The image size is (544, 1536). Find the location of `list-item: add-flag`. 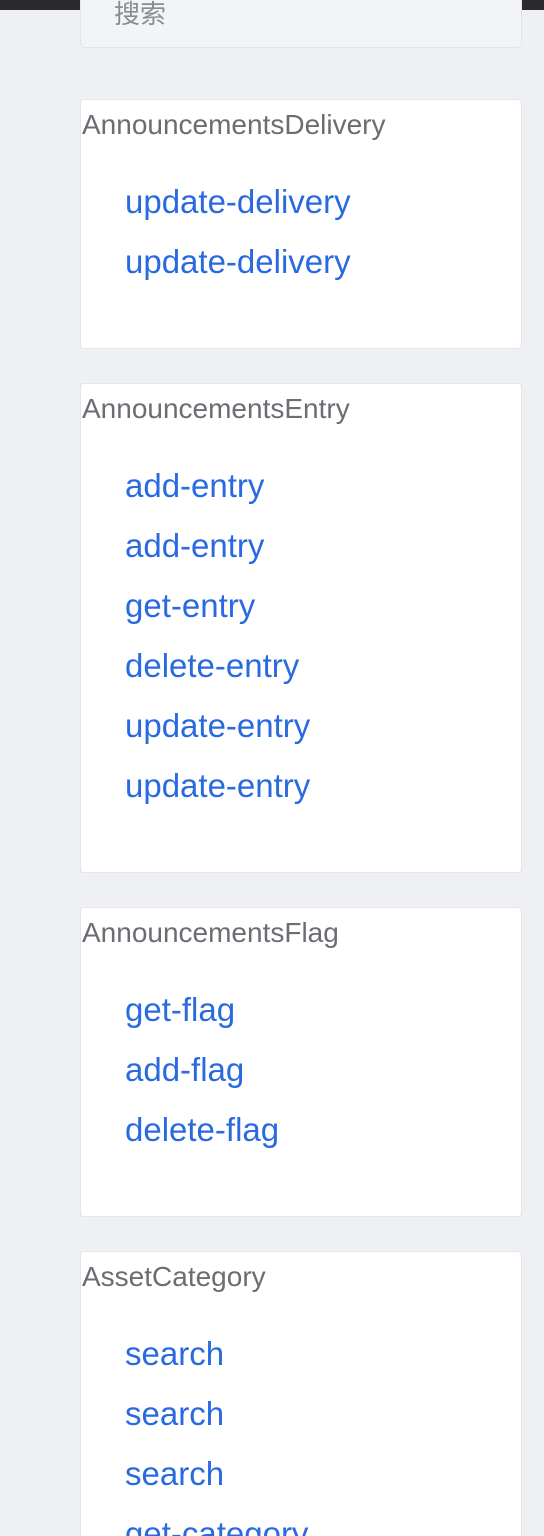

list-item: add-flag is located at coordinates (202, 1080).